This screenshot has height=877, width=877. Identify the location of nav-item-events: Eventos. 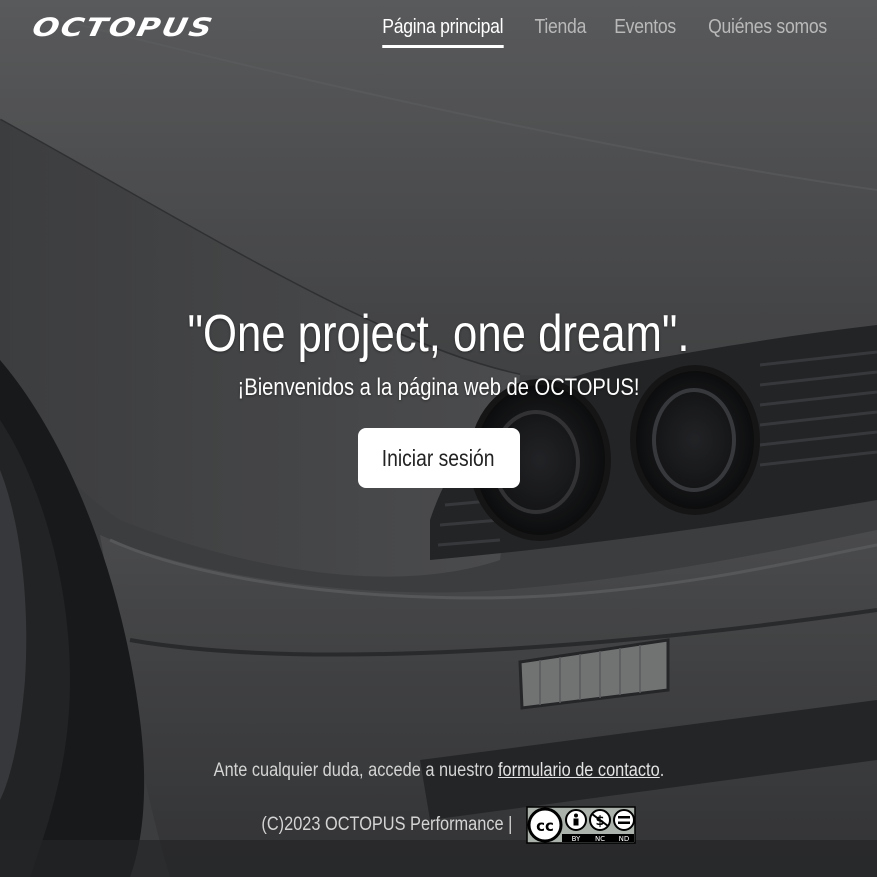
(645, 32).